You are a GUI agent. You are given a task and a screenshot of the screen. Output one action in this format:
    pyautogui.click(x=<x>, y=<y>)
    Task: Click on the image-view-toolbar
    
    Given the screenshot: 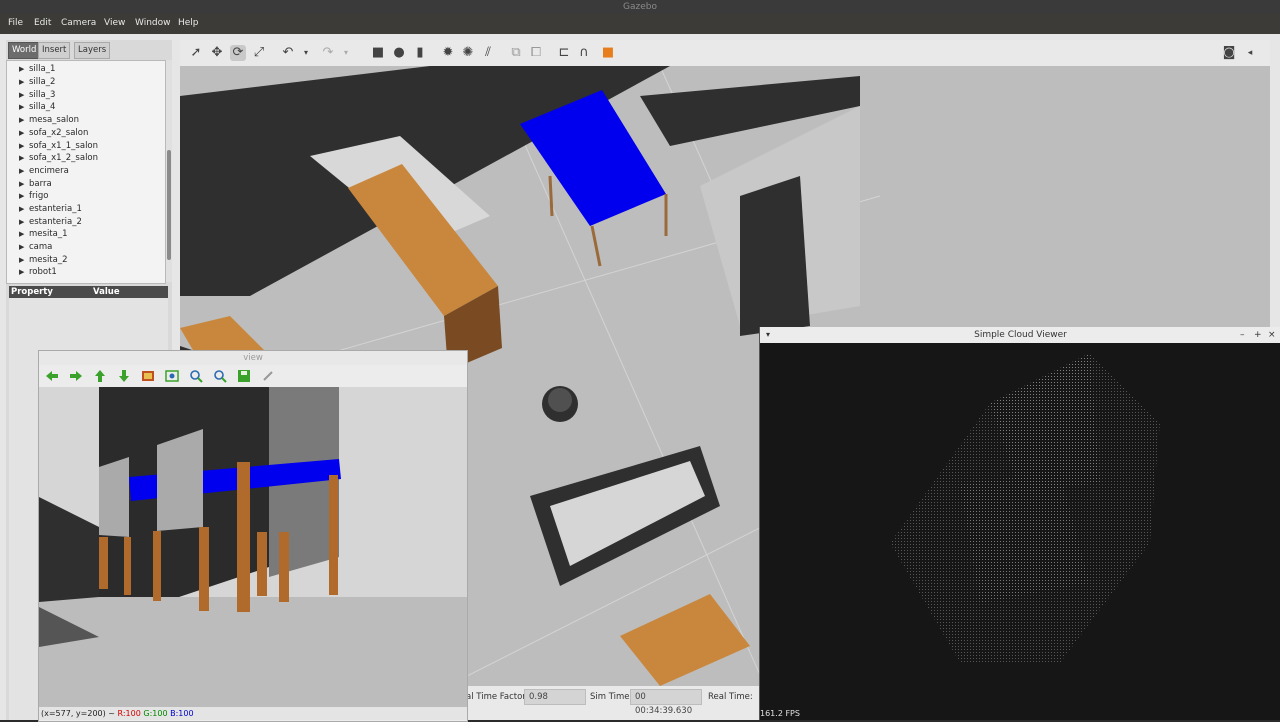 What is the action you would take?
    pyautogui.click(x=253, y=376)
    